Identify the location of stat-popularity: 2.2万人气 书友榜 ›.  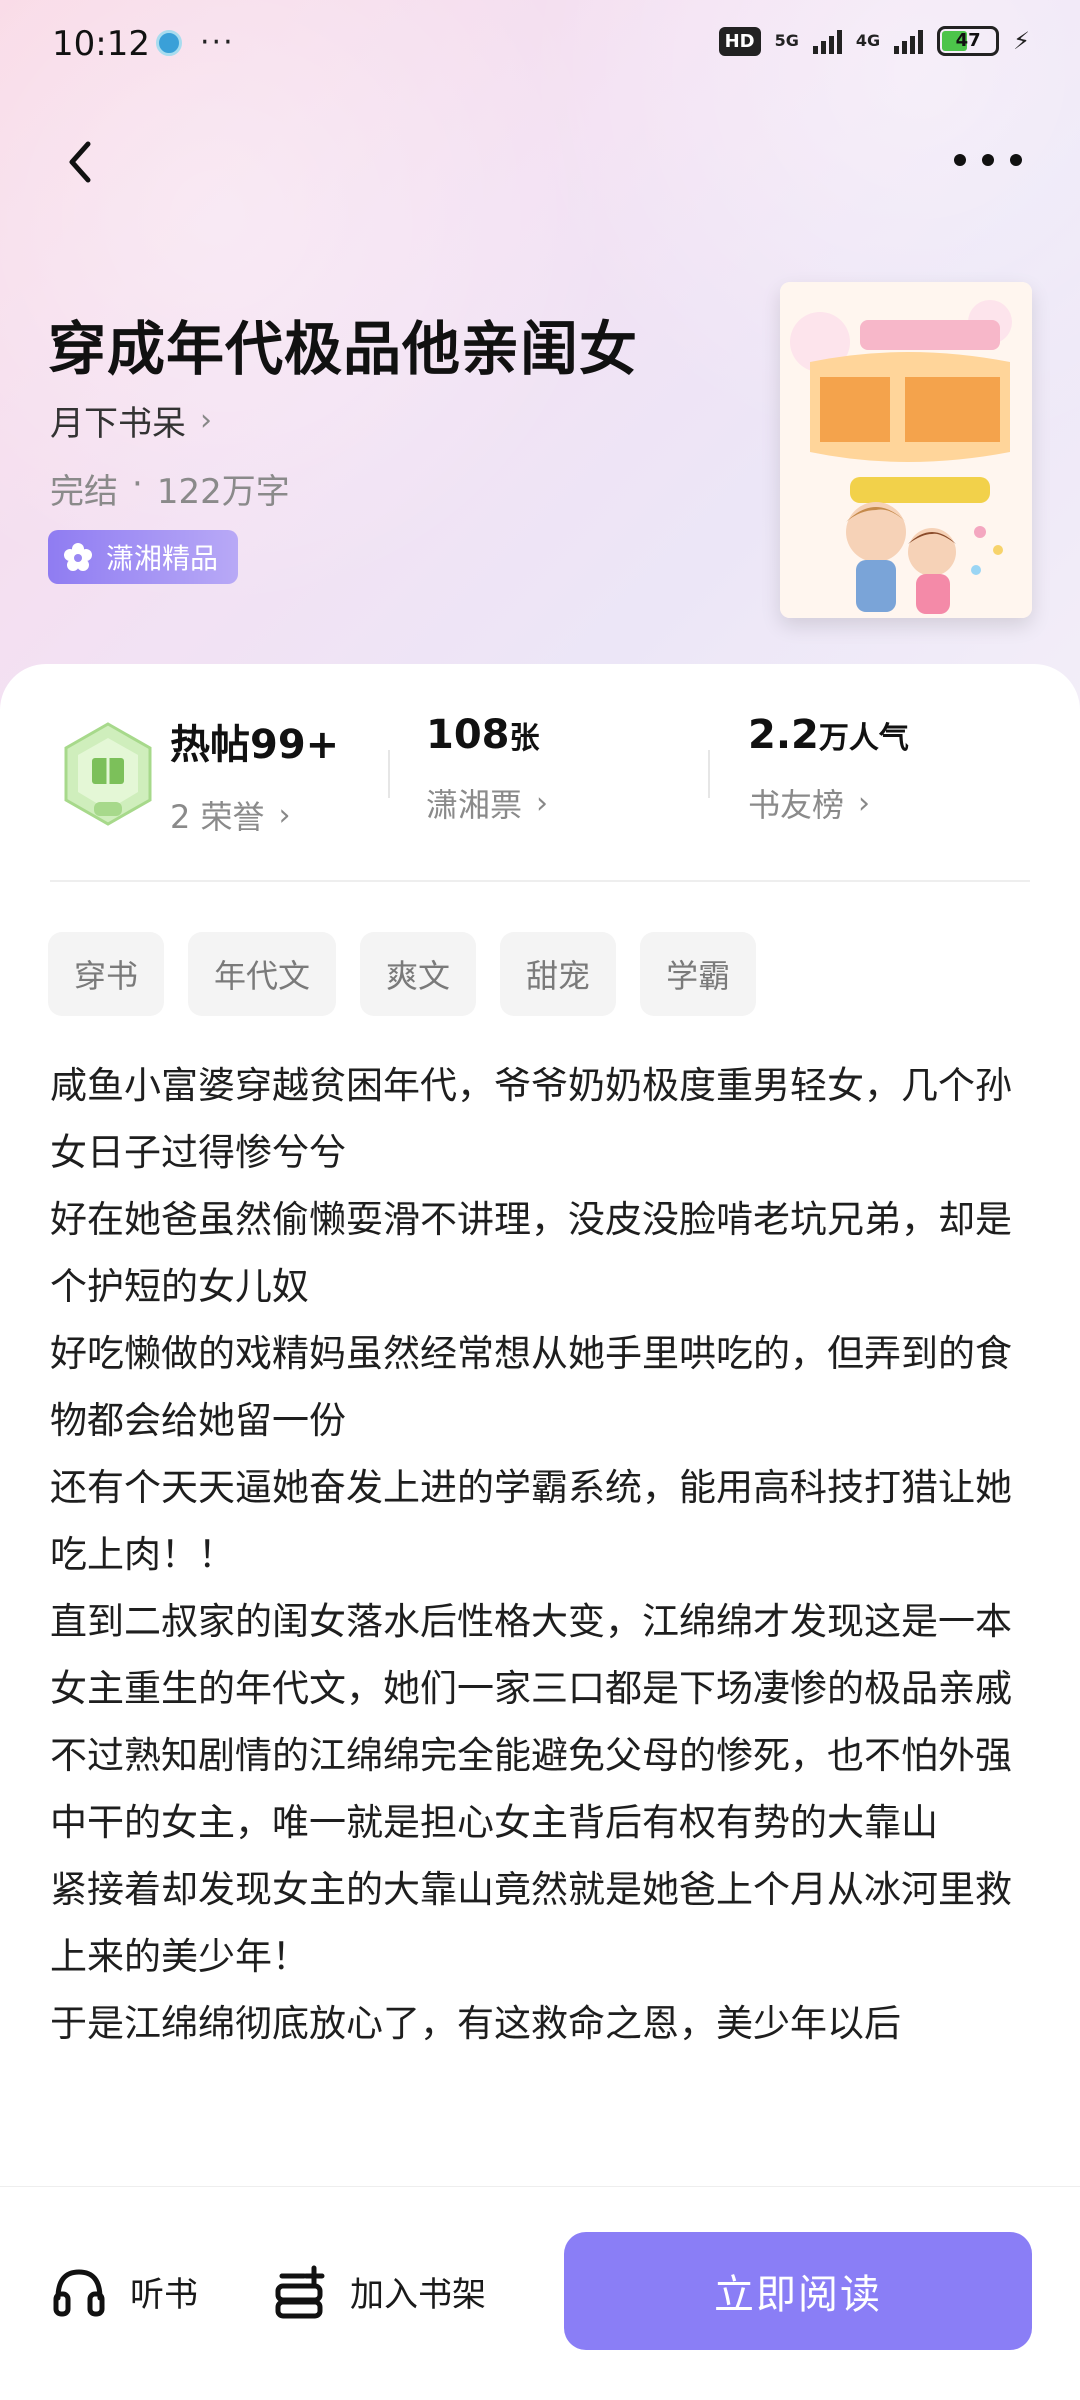
(828, 769).